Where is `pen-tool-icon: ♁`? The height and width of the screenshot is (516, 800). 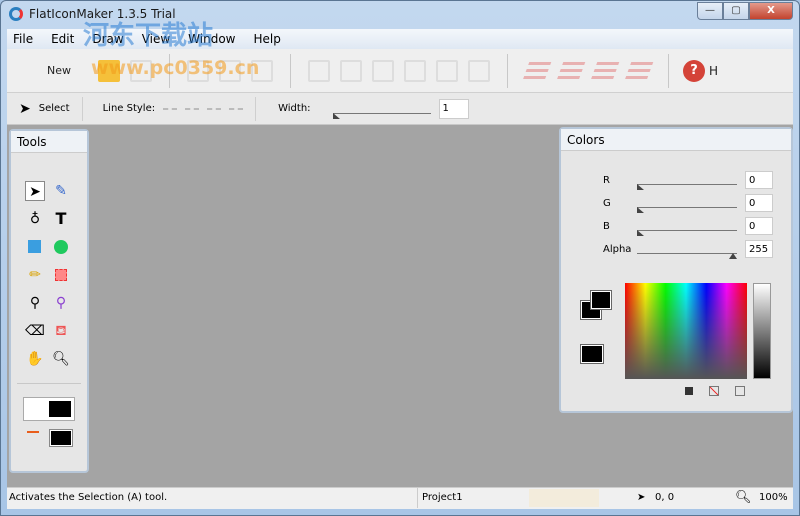 pen-tool-icon: ♁ is located at coordinates (35, 219).